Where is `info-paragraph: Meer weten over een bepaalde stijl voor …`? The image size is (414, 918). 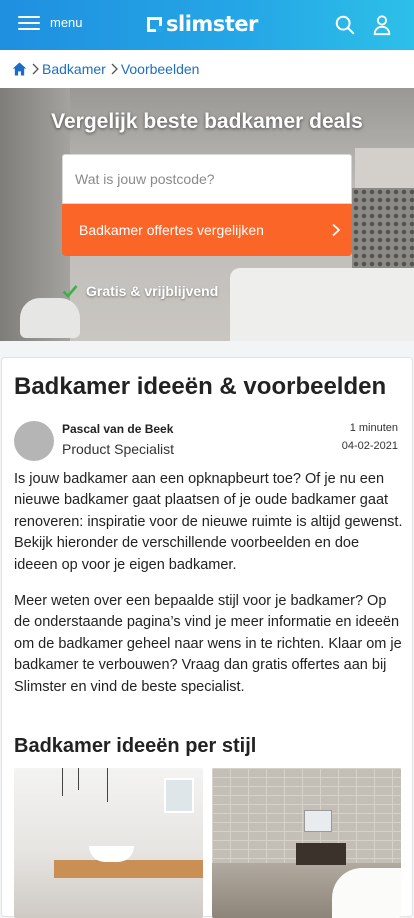
info-paragraph: Meer weten over een bepaalde stijl voor … is located at coordinates (208, 644).